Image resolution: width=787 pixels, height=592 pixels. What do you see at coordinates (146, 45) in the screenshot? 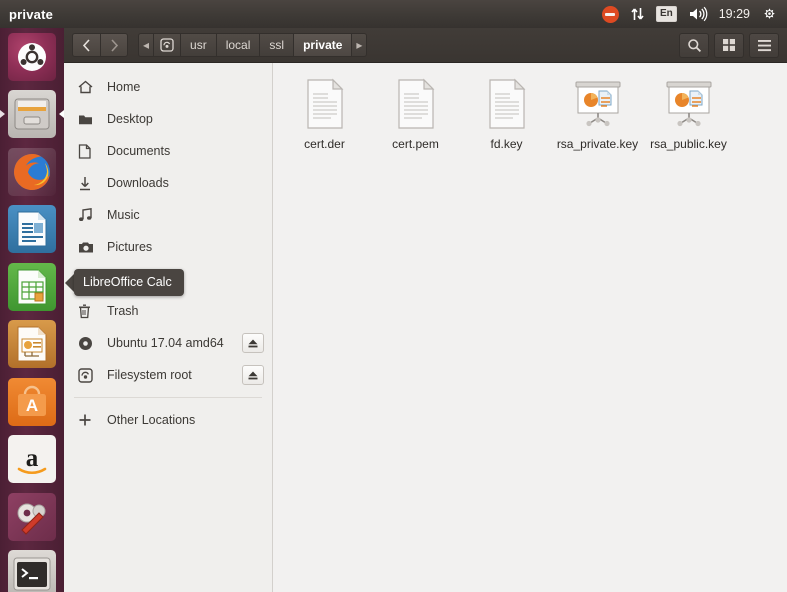
I see `breadcrumb-scroll-left-button: ◂` at bounding box center [146, 45].